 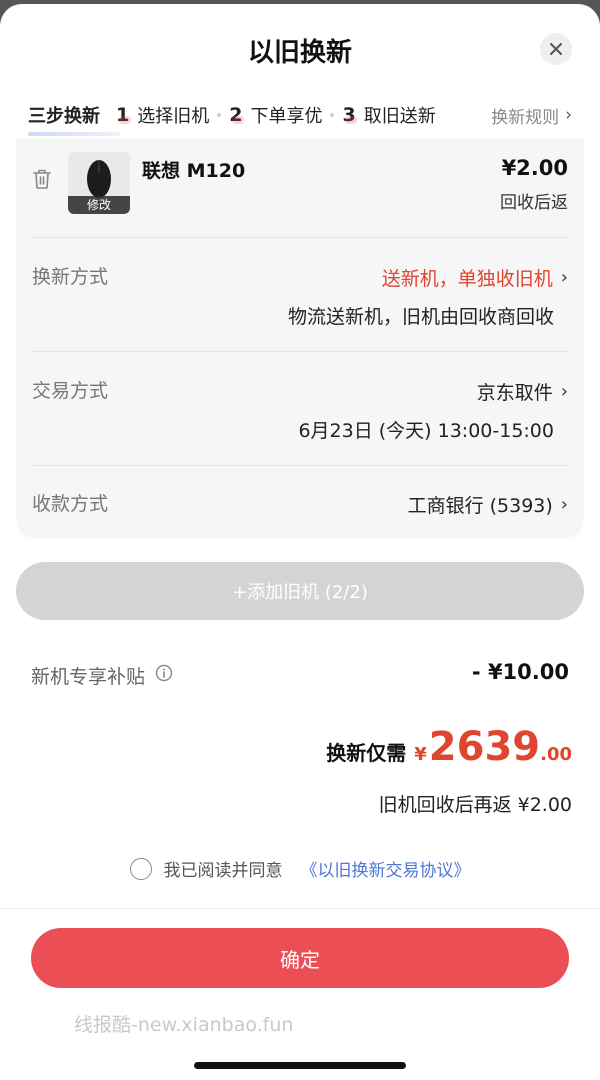 What do you see at coordinates (299, 53) in the screenshot?
I see `sheet-title: 以旧换新` at bounding box center [299, 53].